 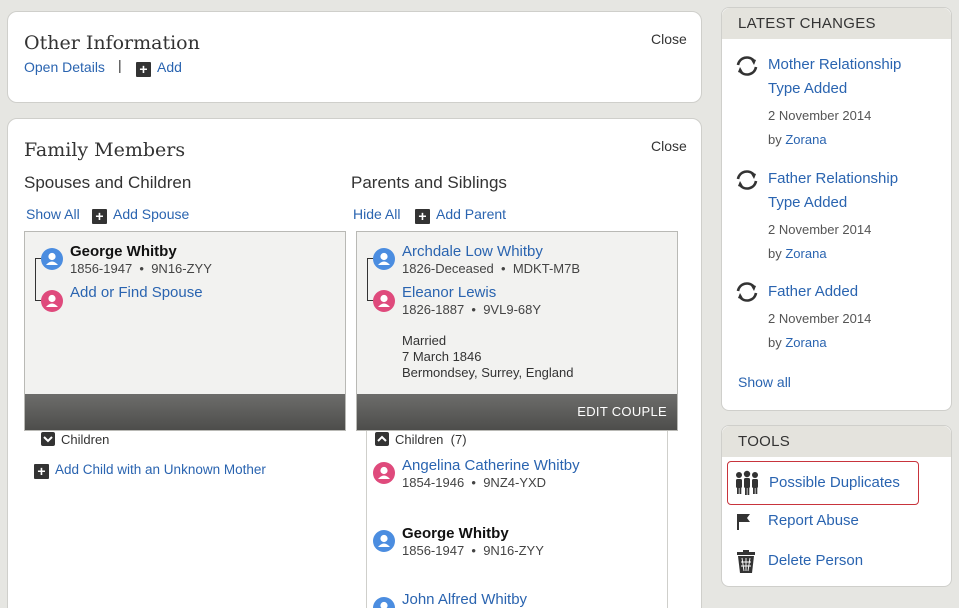 What do you see at coordinates (376, 214) in the screenshot?
I see `hide-all-link: Hide All` at bounding box center [376, 214].